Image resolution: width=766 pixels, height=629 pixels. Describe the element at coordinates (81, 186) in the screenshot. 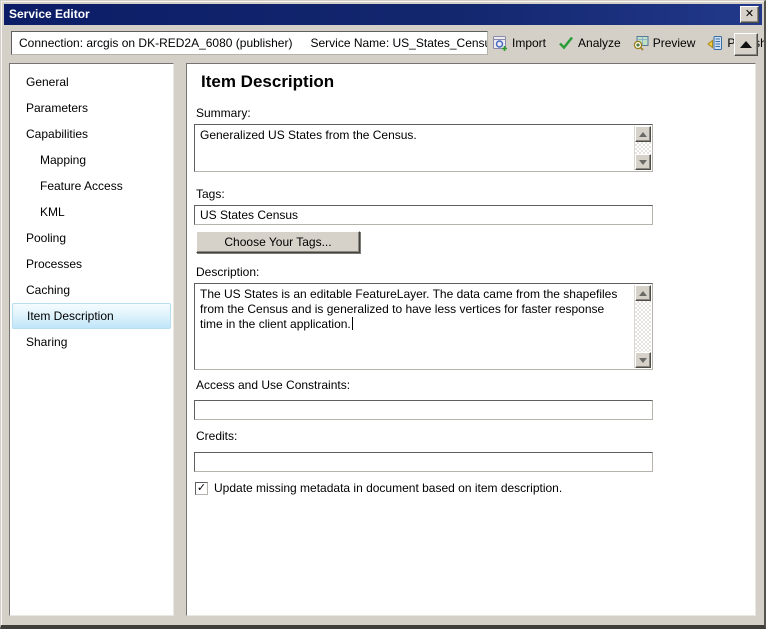

I see `sidebar-item-label: Feature Access` at that location.